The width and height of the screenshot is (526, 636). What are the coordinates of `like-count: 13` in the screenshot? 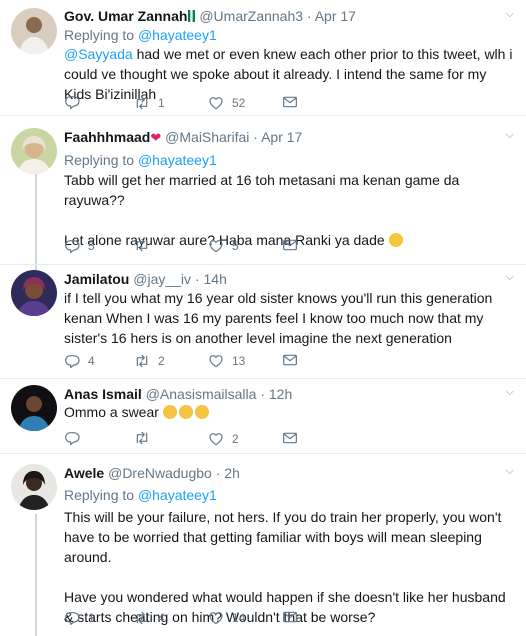 It's located at (239, 361).